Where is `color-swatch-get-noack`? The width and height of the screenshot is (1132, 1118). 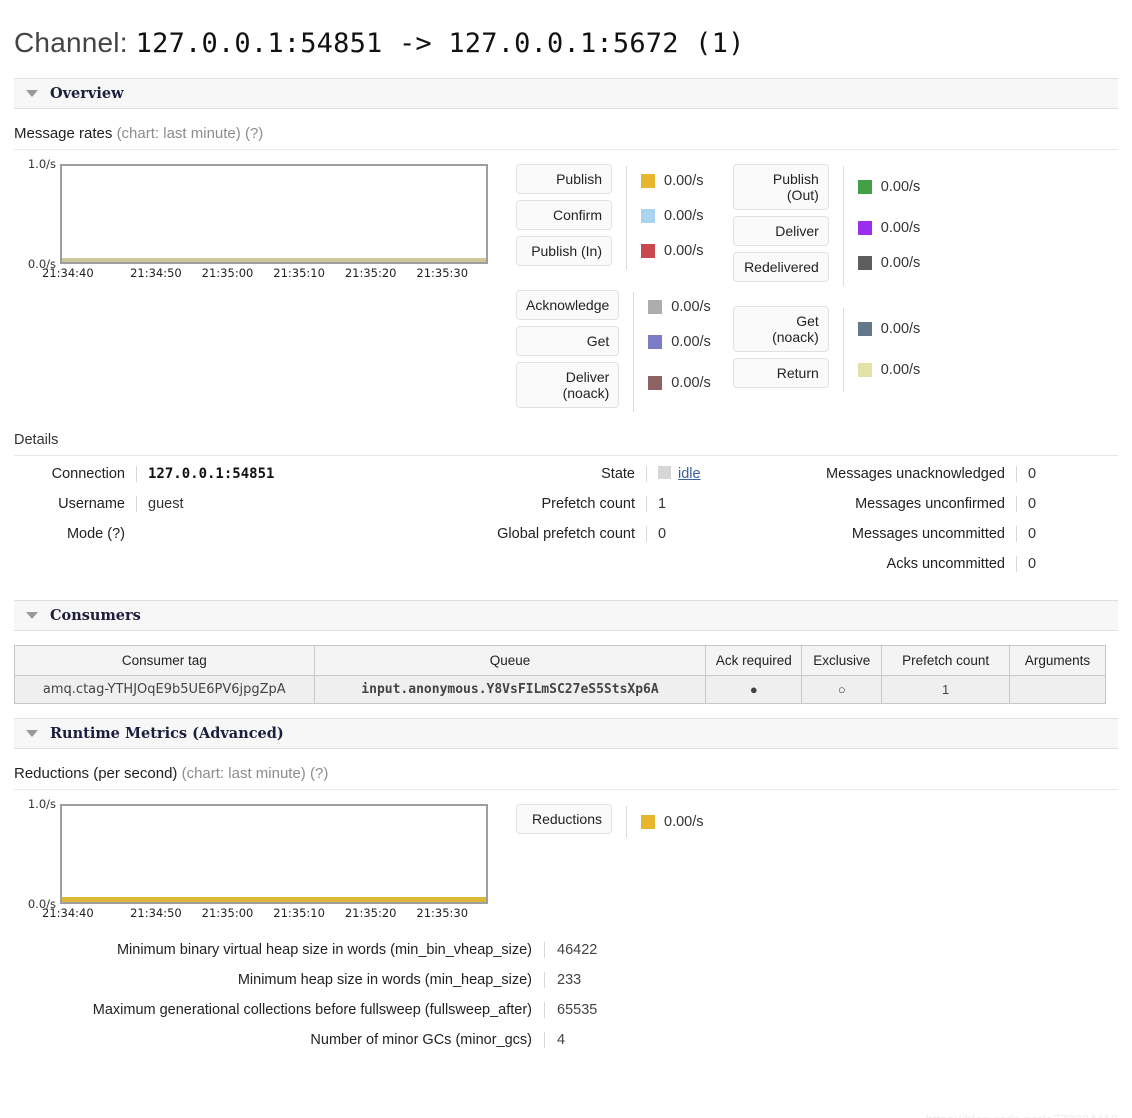 color-swatch-get-noack is located at coordinates (864, 329).